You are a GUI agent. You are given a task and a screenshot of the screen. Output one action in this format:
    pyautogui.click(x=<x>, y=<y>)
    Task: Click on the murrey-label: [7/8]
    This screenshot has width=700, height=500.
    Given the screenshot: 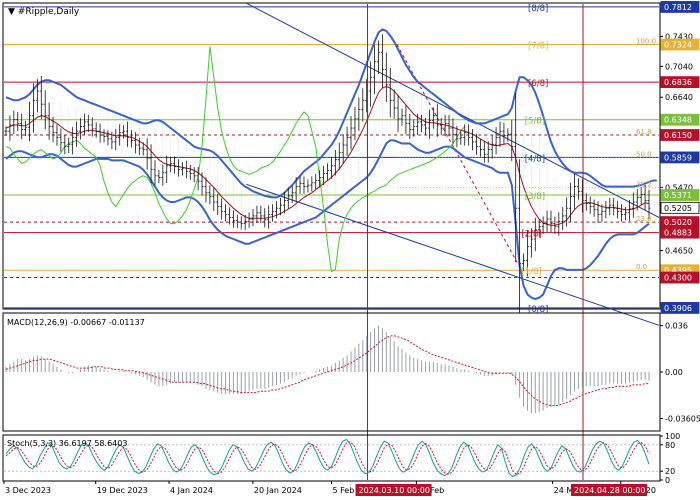 What is the action you would take?
    pyautogui.click(x=538, y=47)
    